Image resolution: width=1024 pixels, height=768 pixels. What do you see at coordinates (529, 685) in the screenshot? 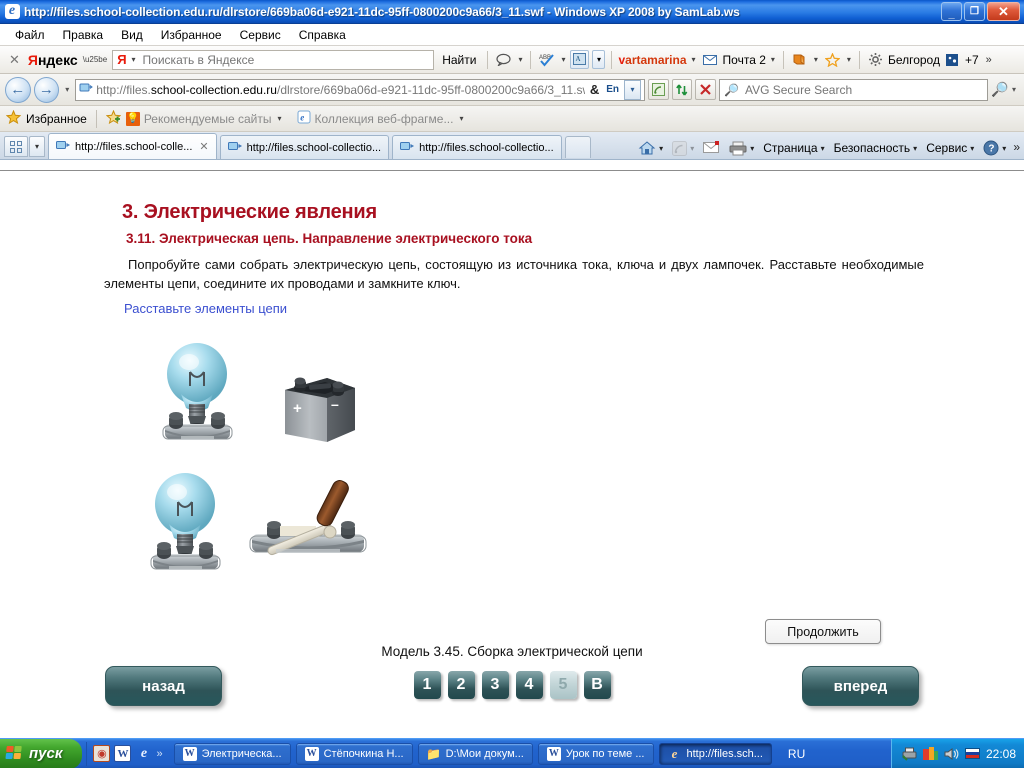
I see `page-button-4: 4` at bounding box center [529, 685].